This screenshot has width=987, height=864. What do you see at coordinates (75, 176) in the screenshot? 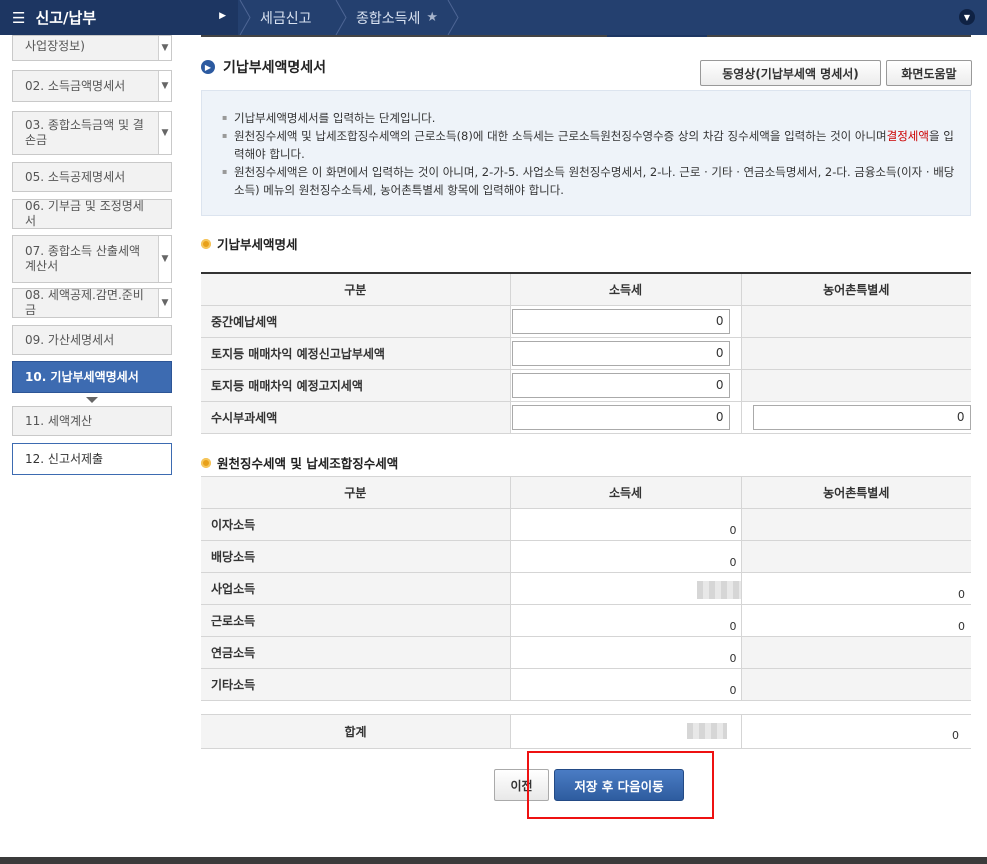
I see `sidebar-item-label: 05. 소득공제명세서` at bounding box center [75, 176].